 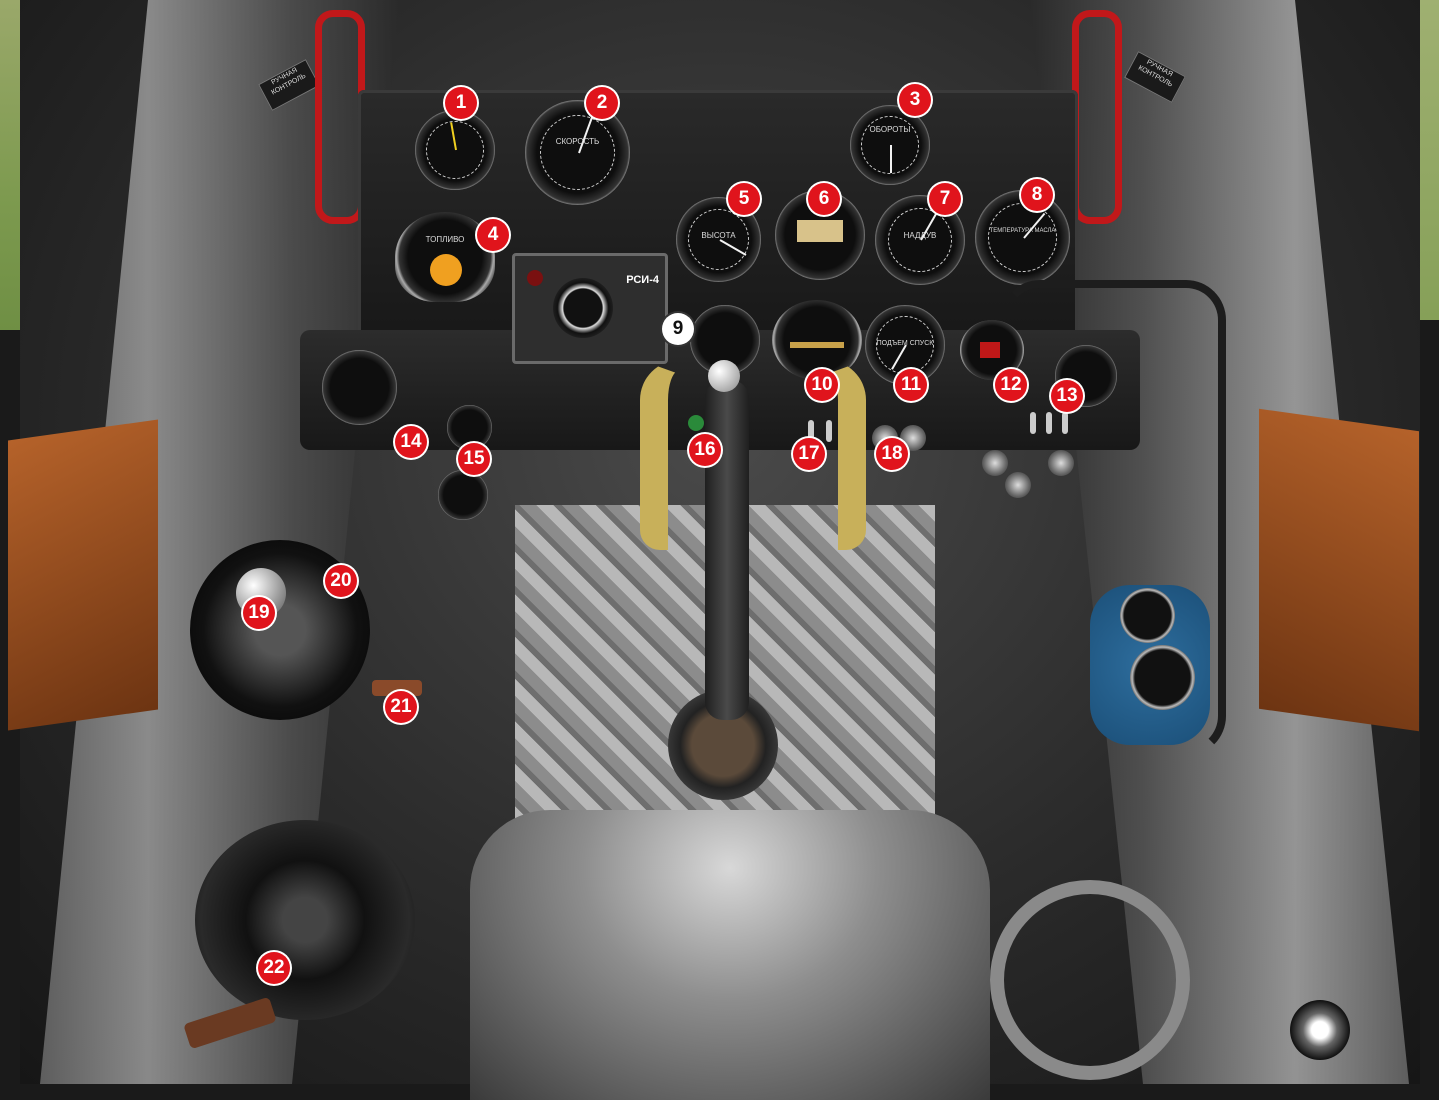 What do you see at coordinates (461, 103) in the screenshot?
I see `callout-marker: 1` at bounding box center [461, 103].